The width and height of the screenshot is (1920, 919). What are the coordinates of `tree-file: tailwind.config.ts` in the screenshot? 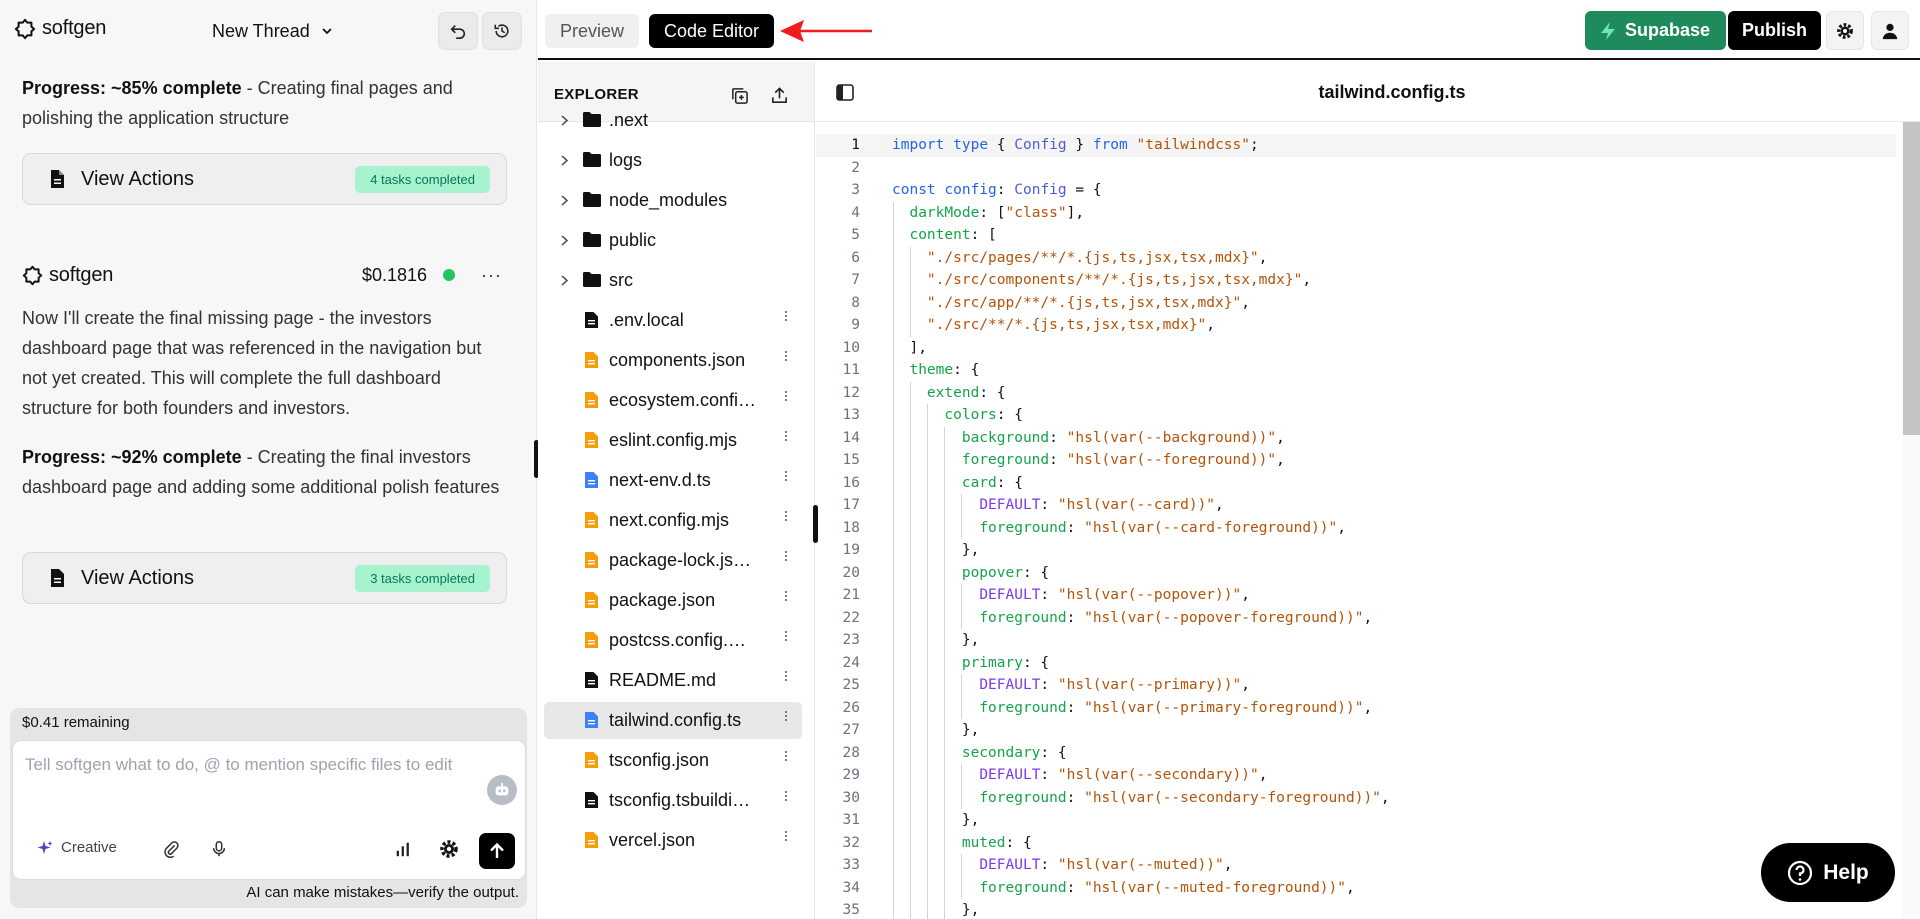 It's located at (673, 720).